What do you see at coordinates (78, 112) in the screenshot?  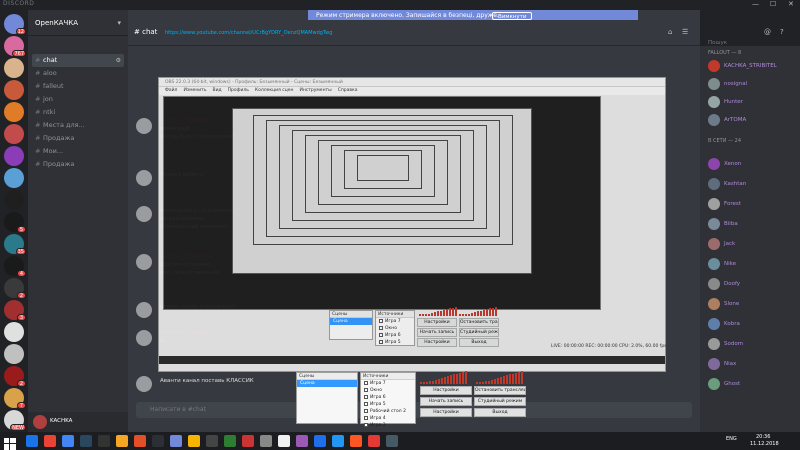 I see `channel-item: # ntki` at bounding box center [78, 112].